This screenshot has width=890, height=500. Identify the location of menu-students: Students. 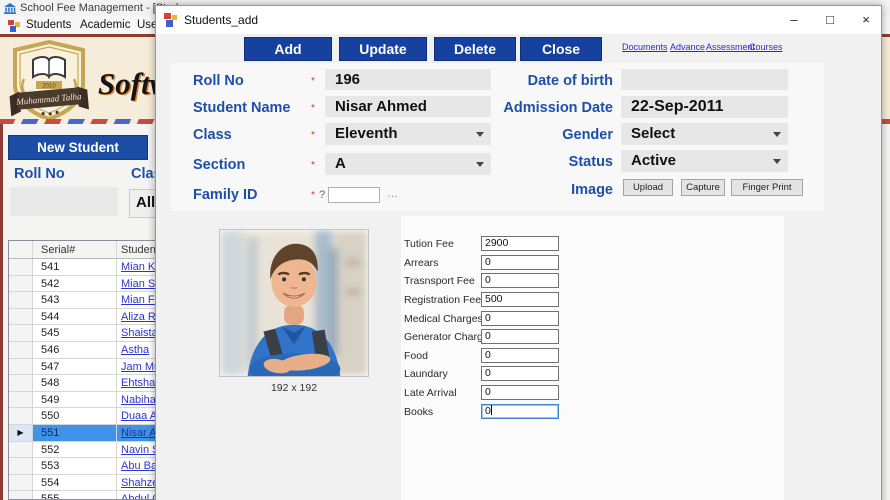
(48, 25).